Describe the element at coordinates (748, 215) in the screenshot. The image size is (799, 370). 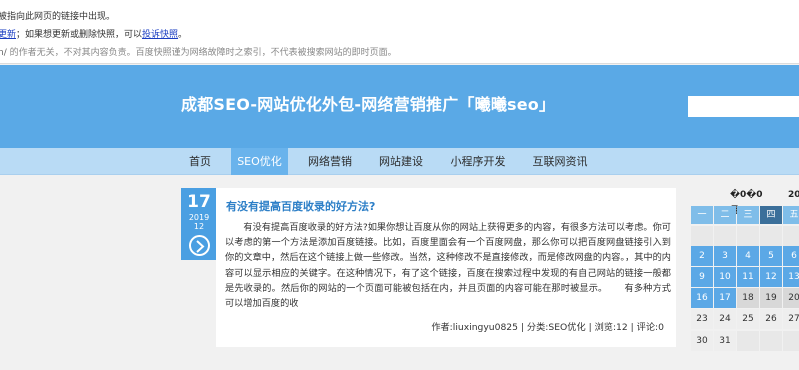
I see `calendar-weekday: 三` at that location.